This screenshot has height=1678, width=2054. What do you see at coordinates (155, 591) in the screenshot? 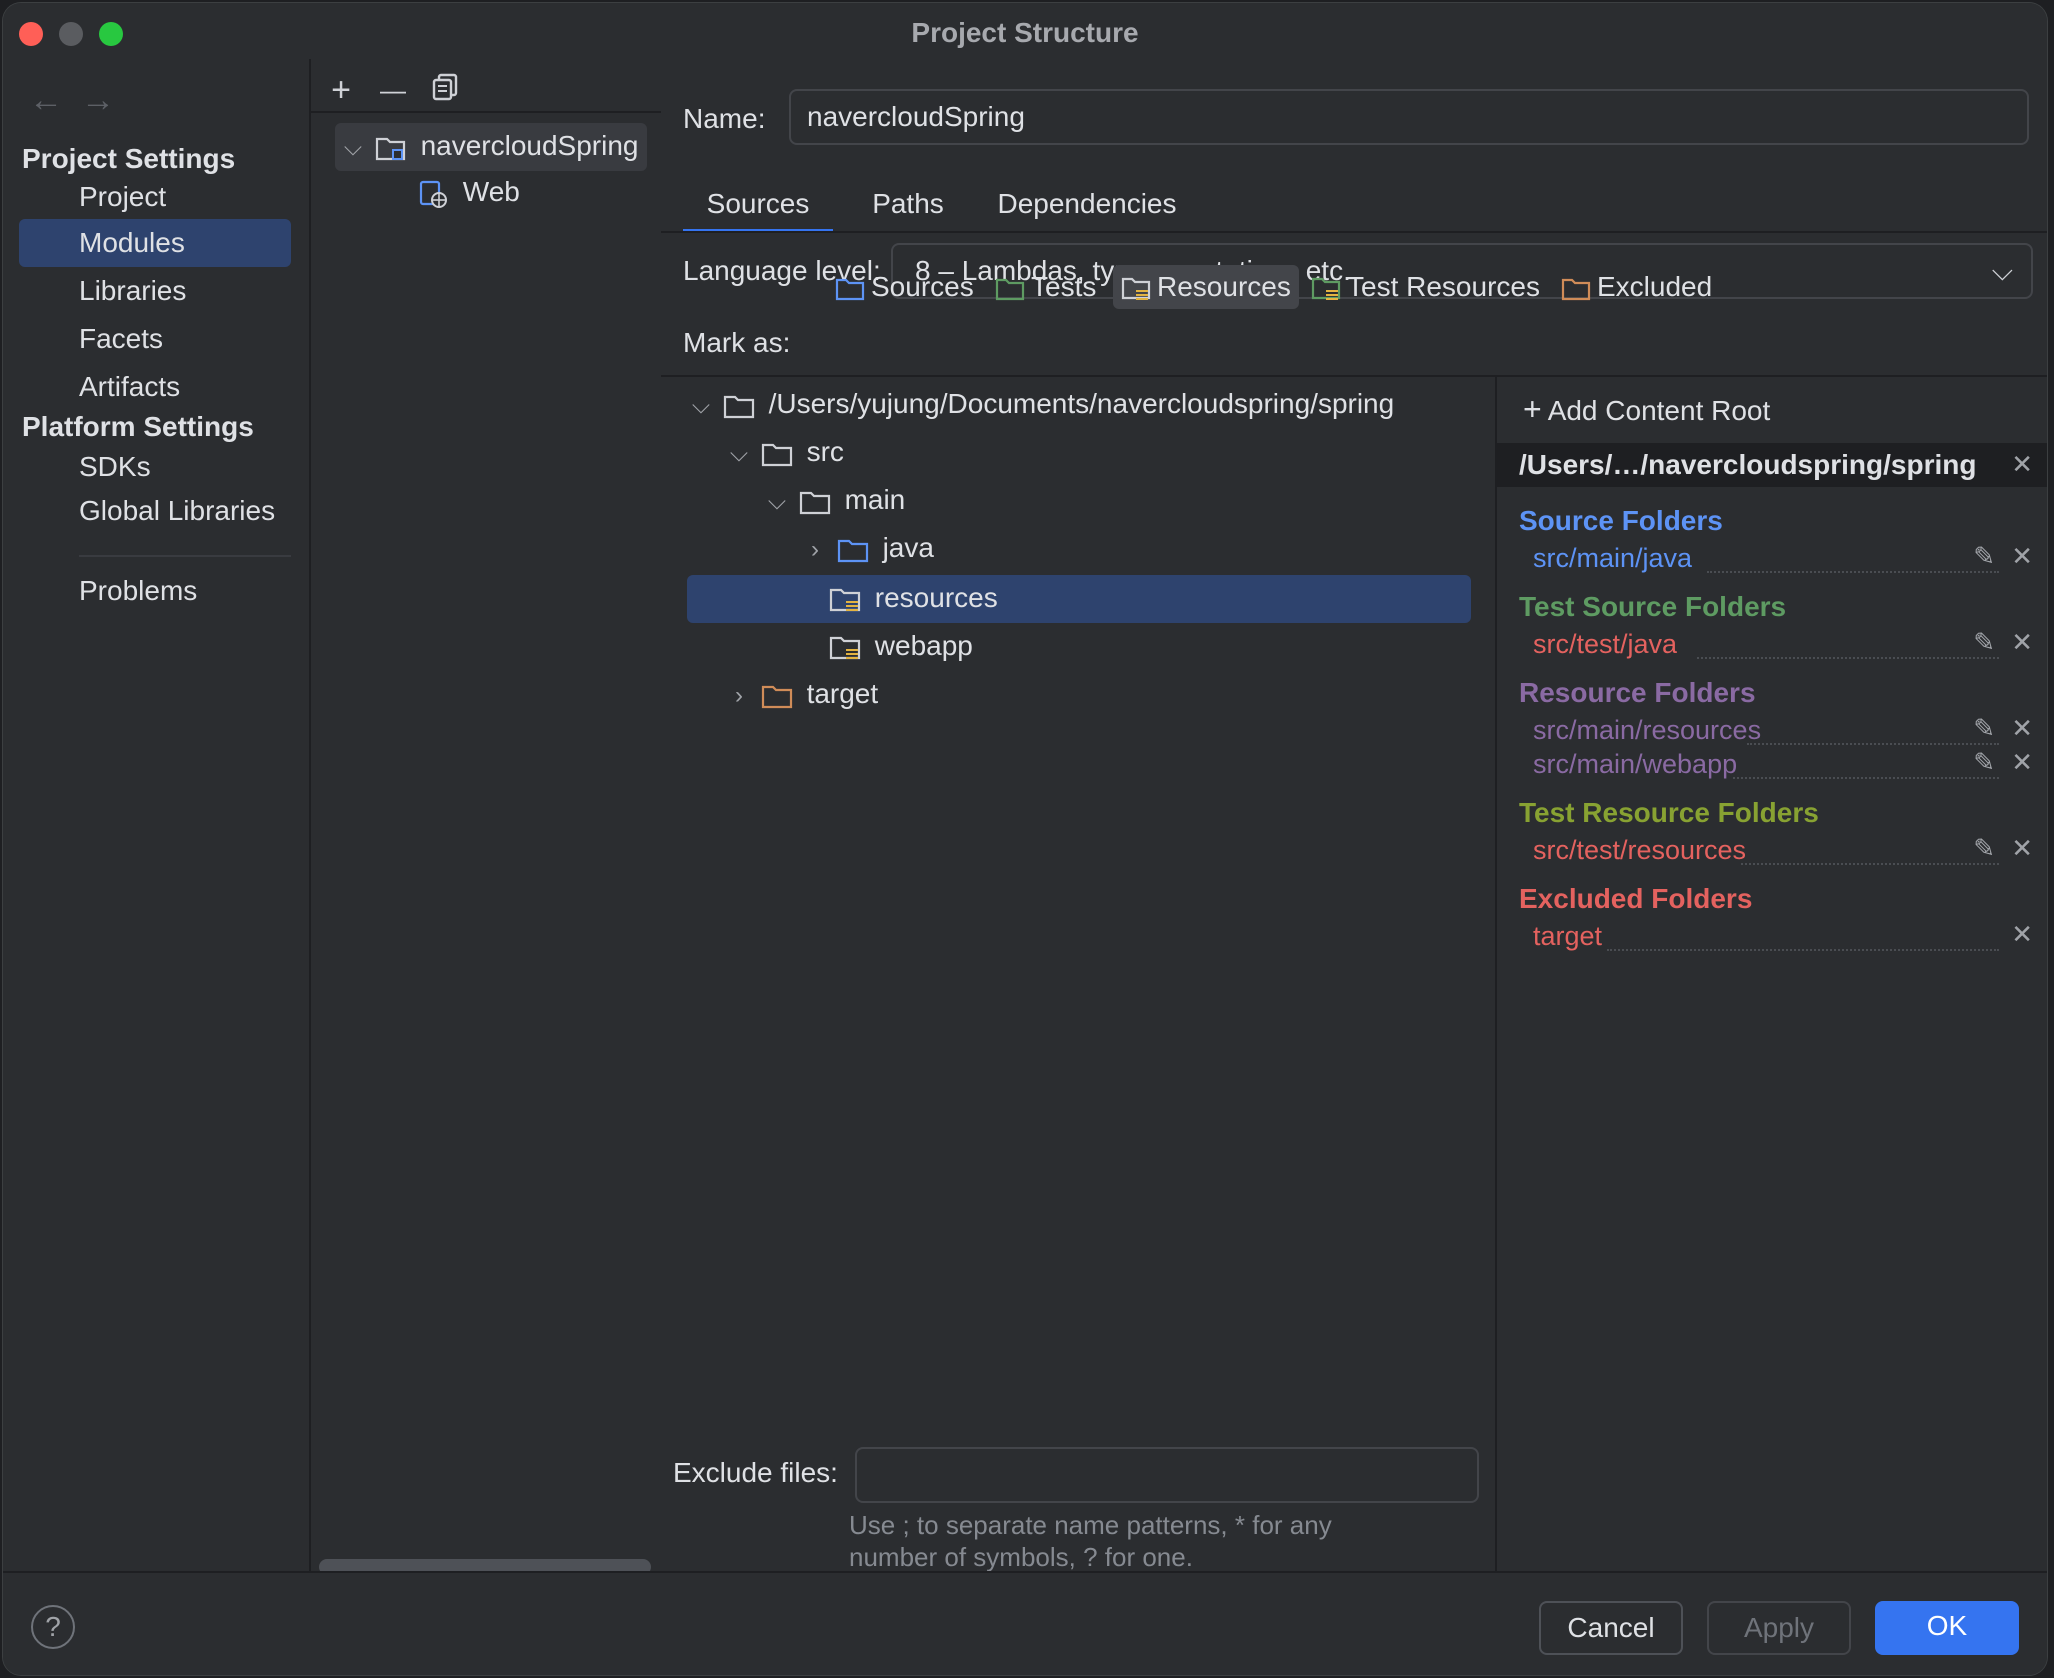
I see `sidebar-item-problems: Problems` at bounding box center [155, 591].